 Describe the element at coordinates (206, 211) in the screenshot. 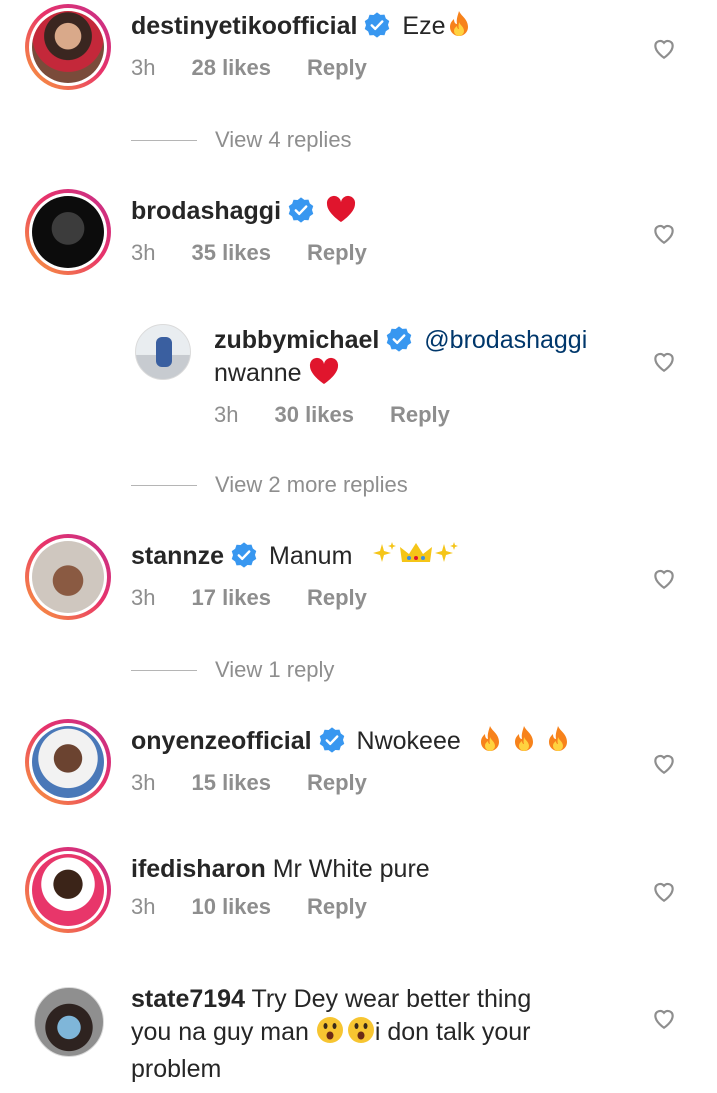

I see `username: brodashaggi` at that location.